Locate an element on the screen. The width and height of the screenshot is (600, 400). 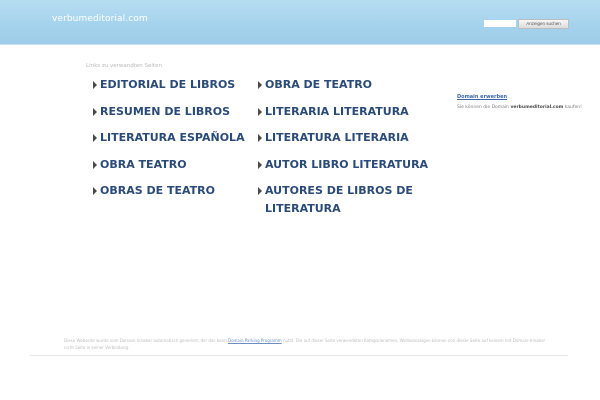
related-link-obras-de-teatro: OBRAS DE TEATRO is located at coordinates (154, 191).